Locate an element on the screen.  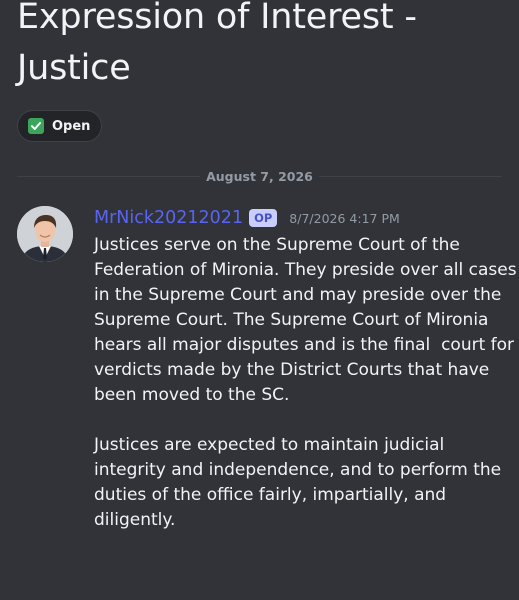
divider-date: August 7, 2026 is located at coordinates (259, 176).